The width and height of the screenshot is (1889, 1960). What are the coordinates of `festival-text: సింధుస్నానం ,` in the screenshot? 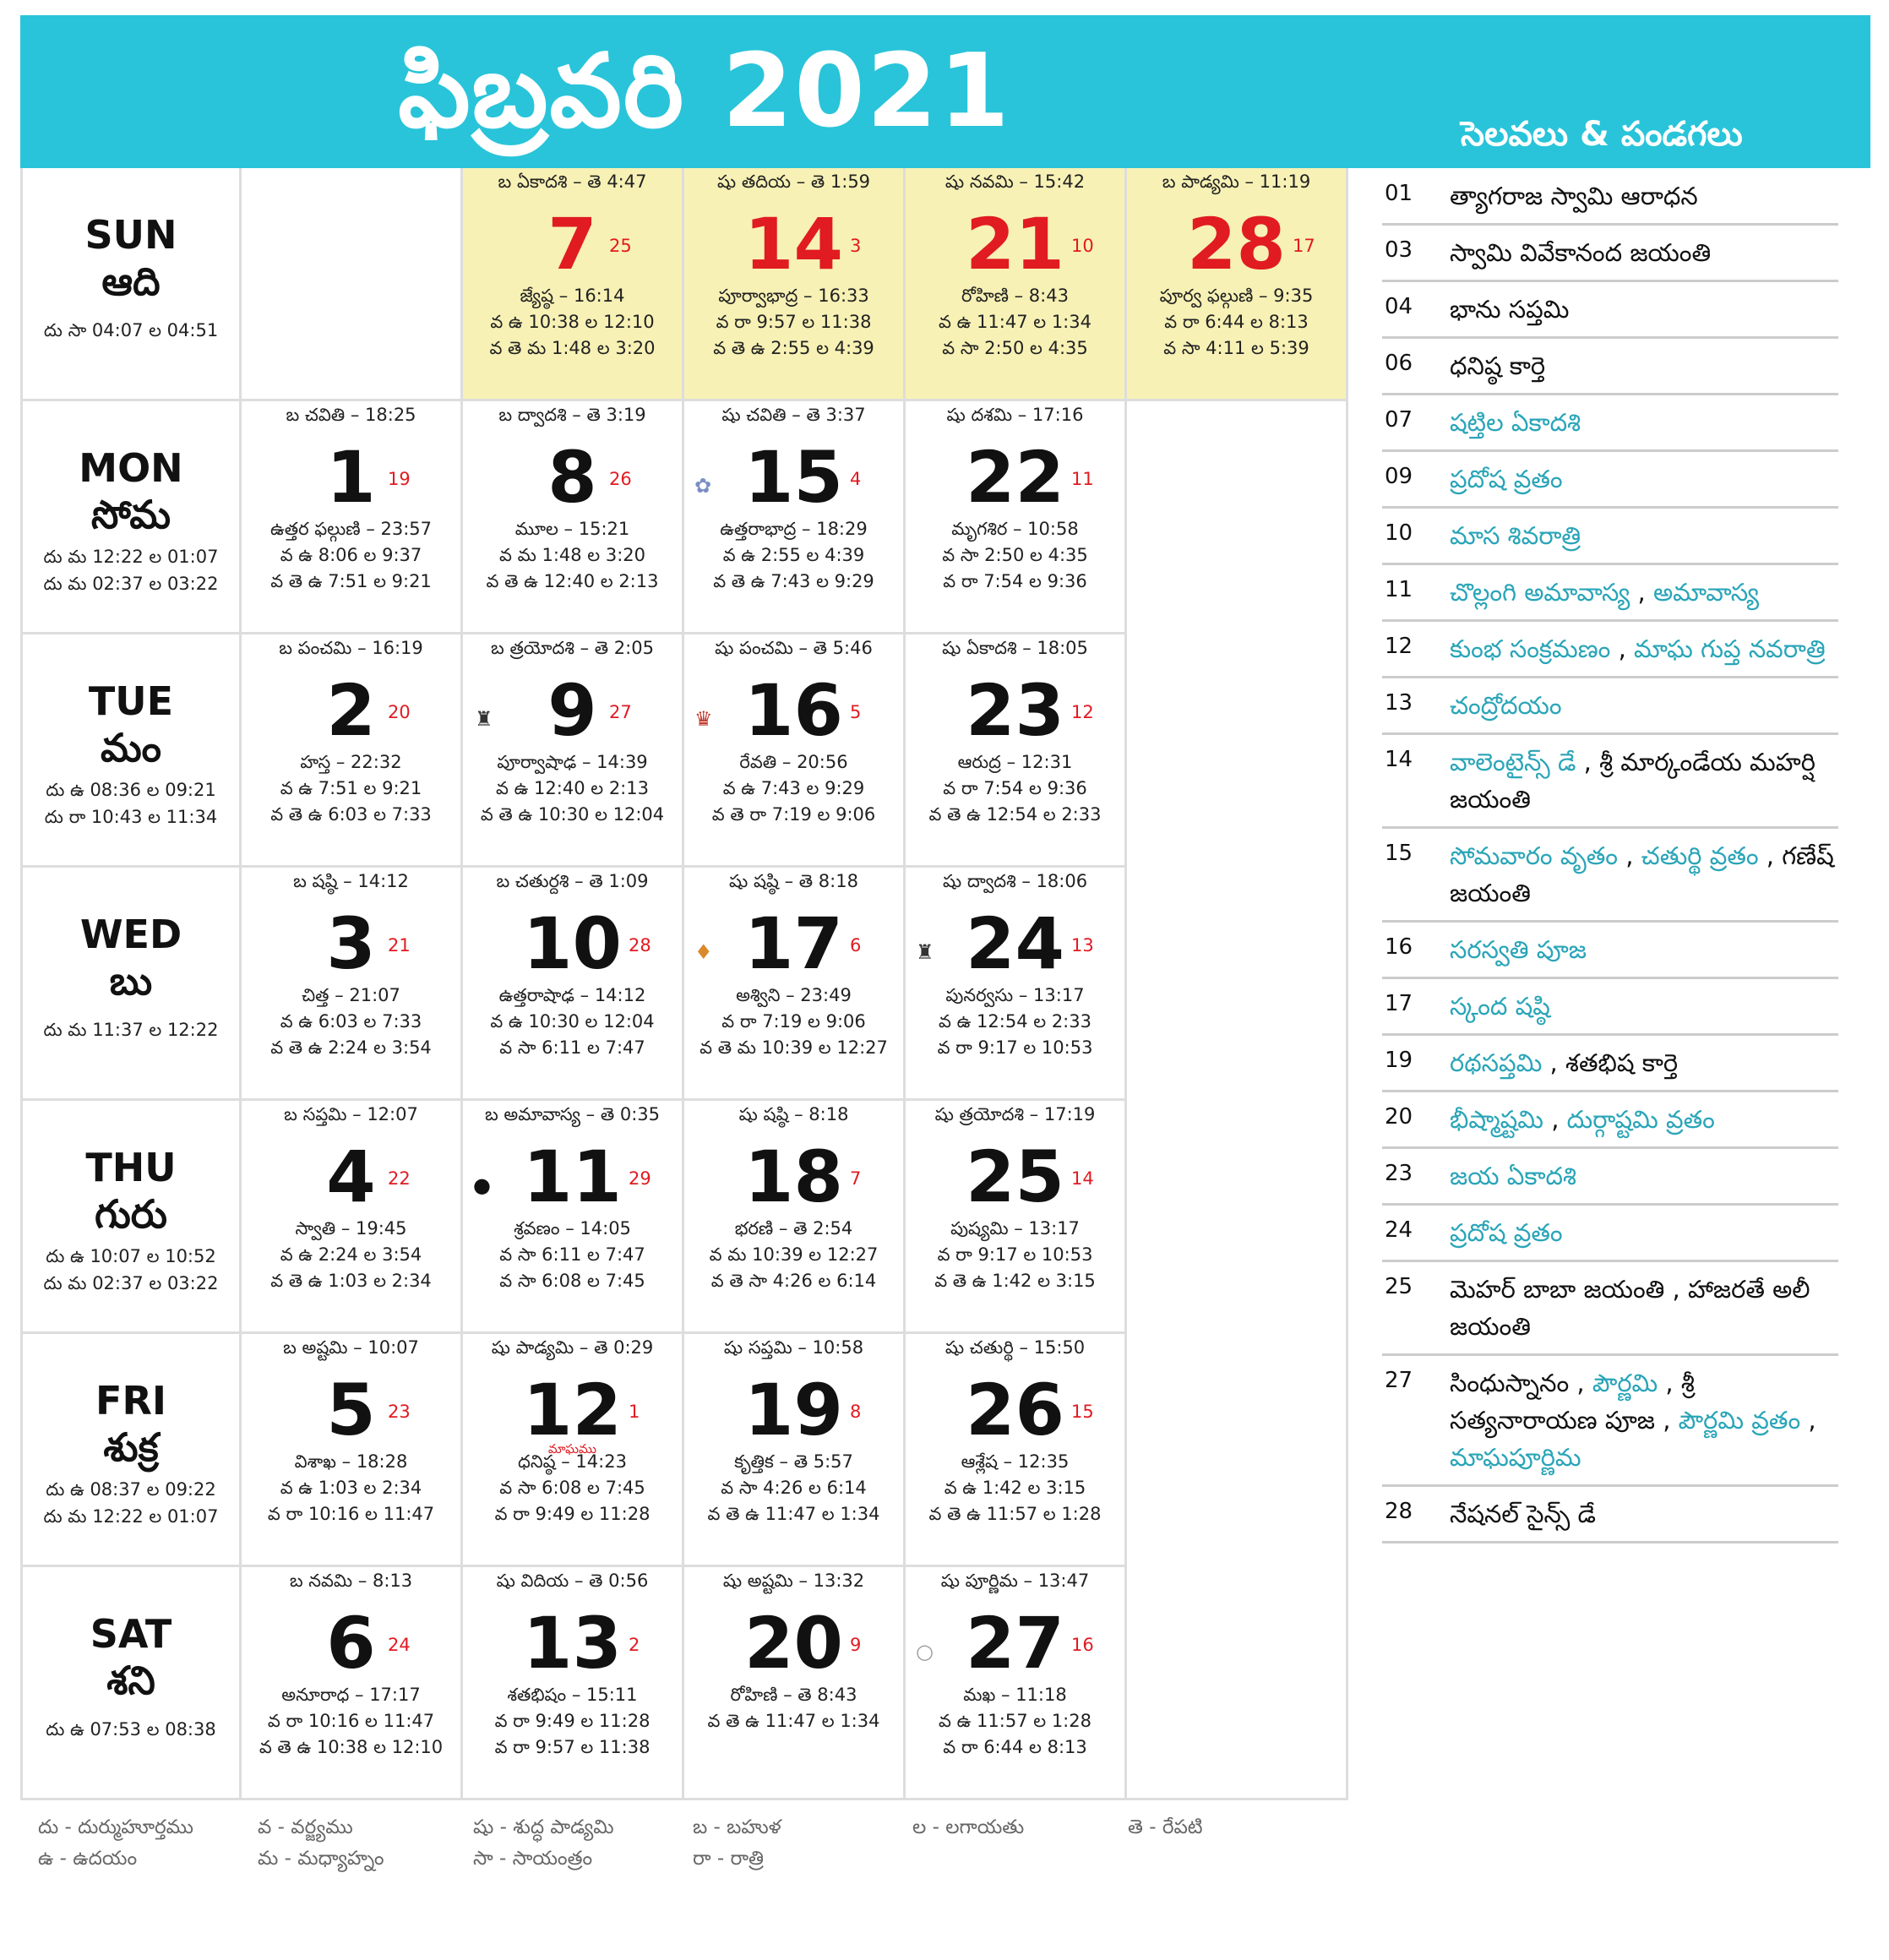 It's located at (1521, 1383).